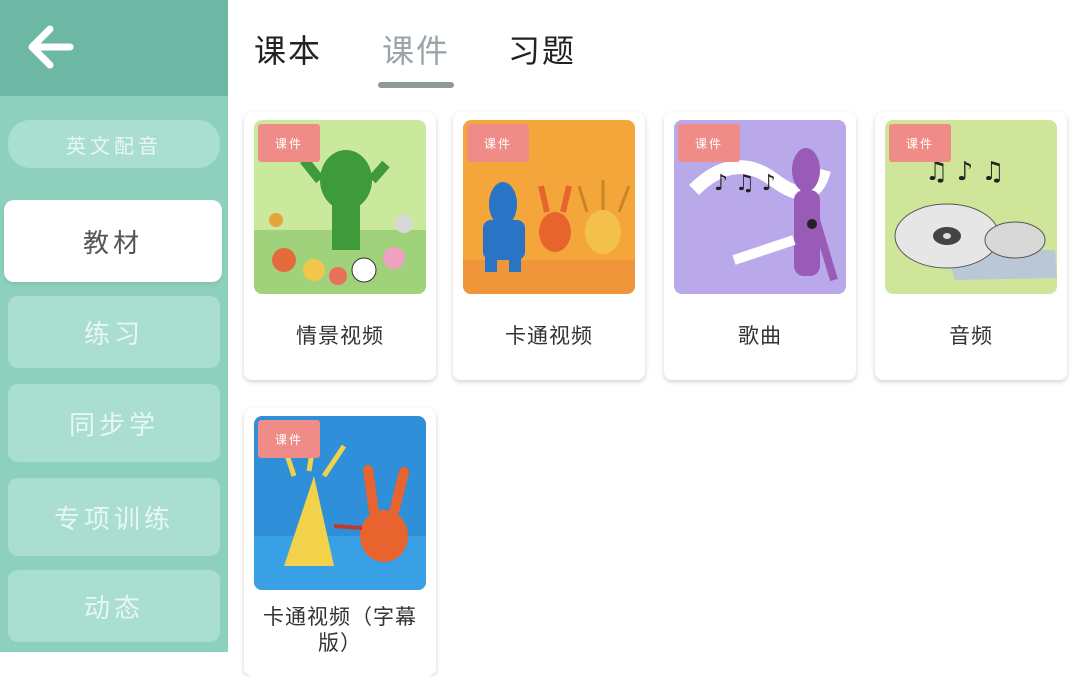  Describe the element at coordinates (971, 336) in the screenshot. I see `card-label: 音频` at that location.